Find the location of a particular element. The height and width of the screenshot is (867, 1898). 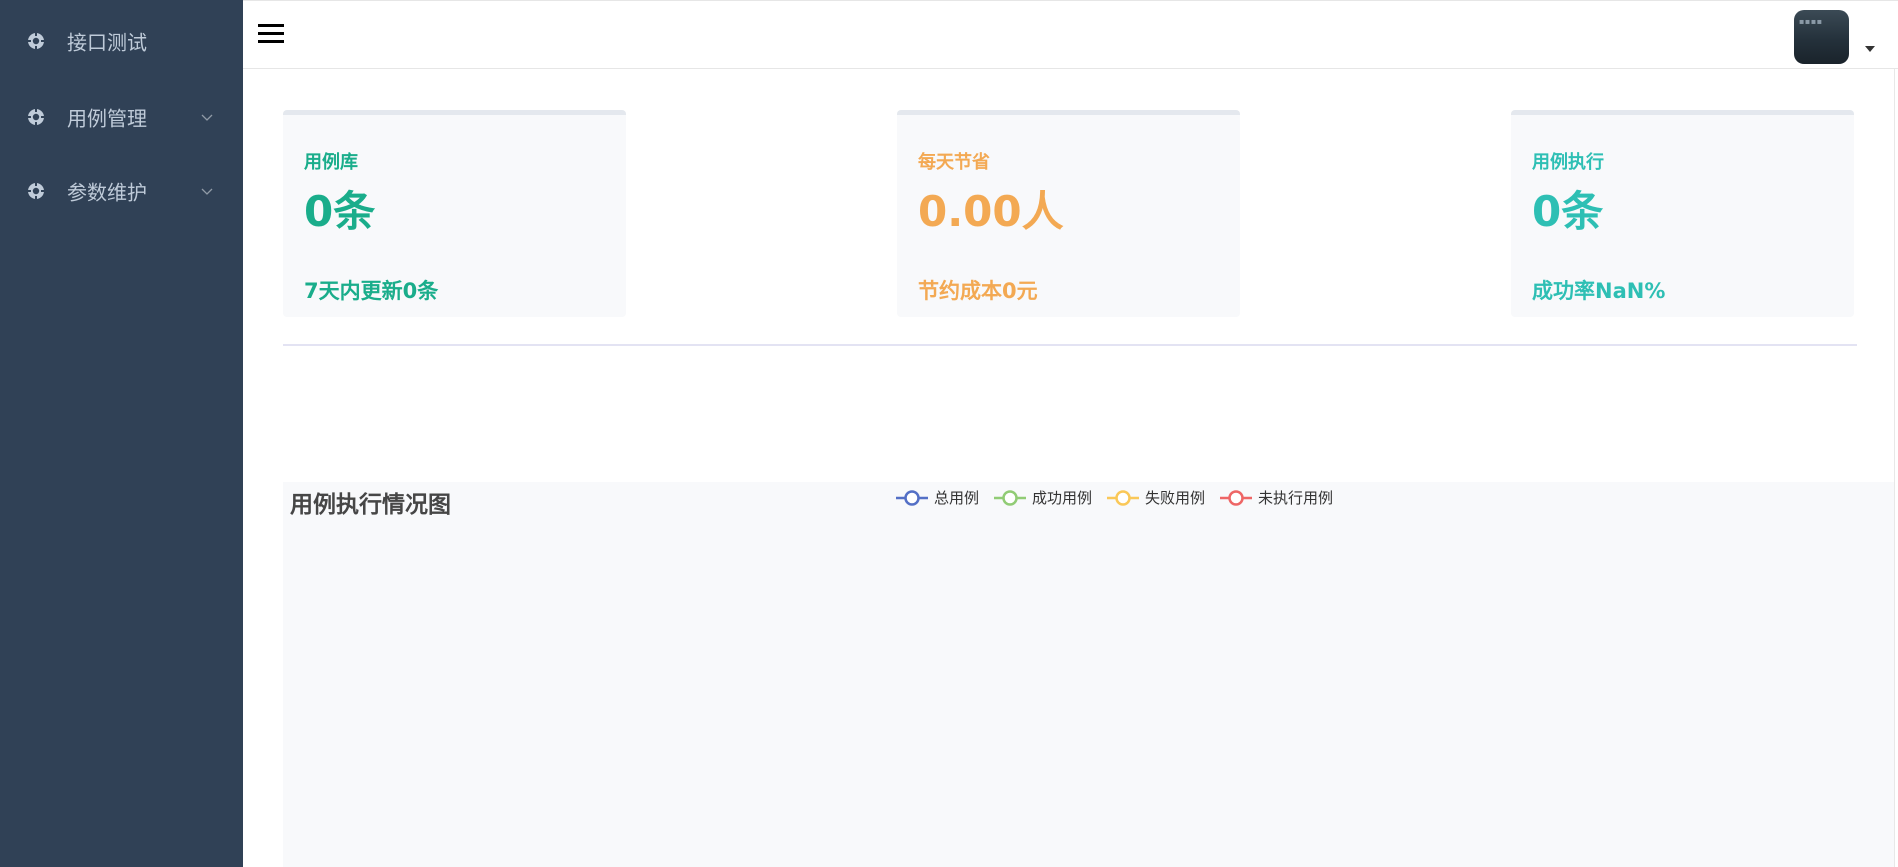

legend-item: 失败用例 is located at coordinates (1155, 497).